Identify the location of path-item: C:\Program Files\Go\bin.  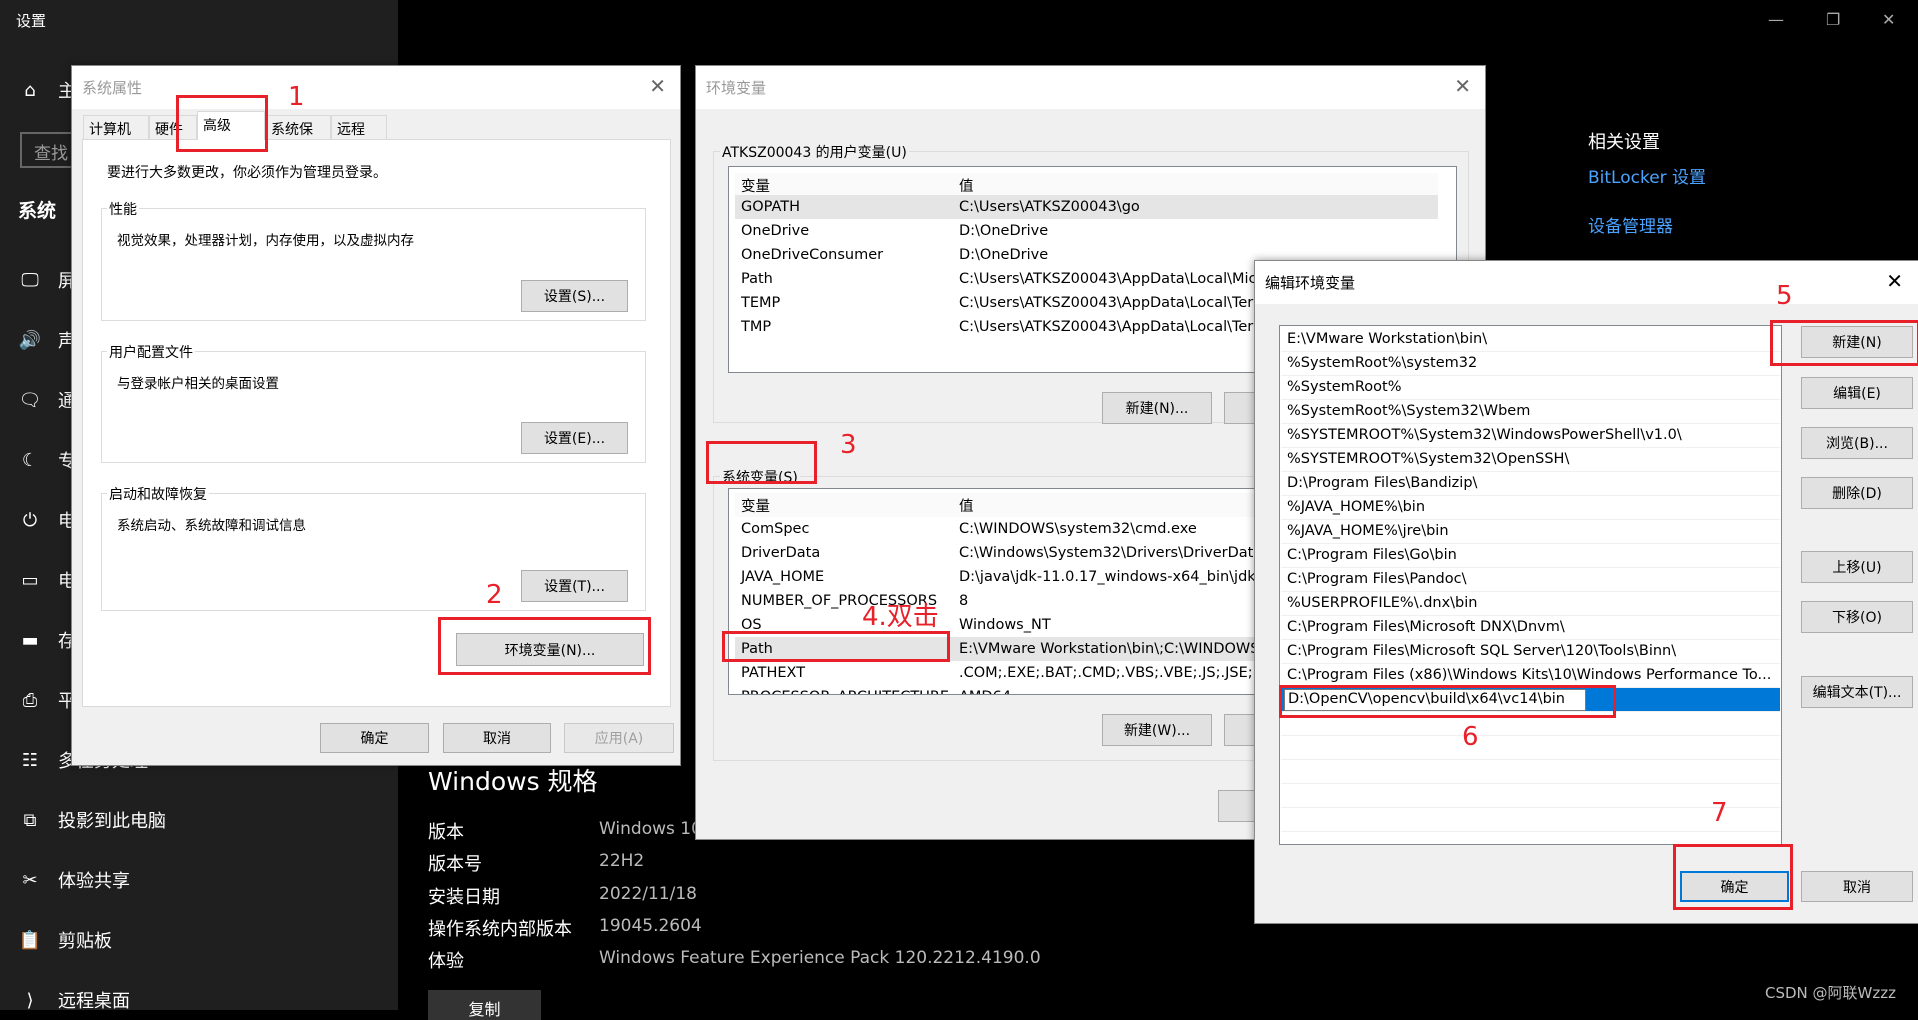
(1530, 556).